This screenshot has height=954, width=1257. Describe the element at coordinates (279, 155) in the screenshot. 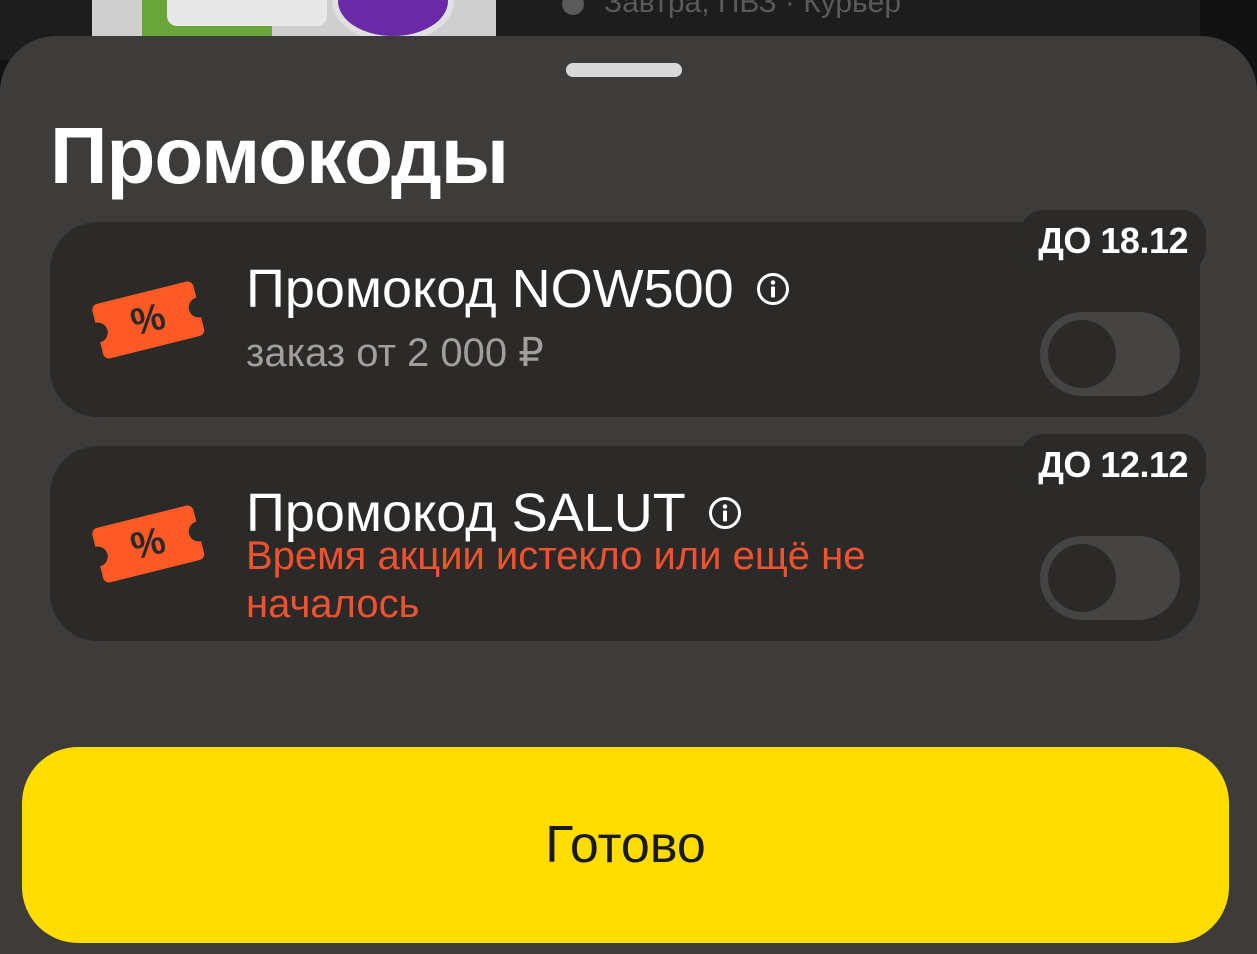

I see `sheet-title: Промокоды` at that location.